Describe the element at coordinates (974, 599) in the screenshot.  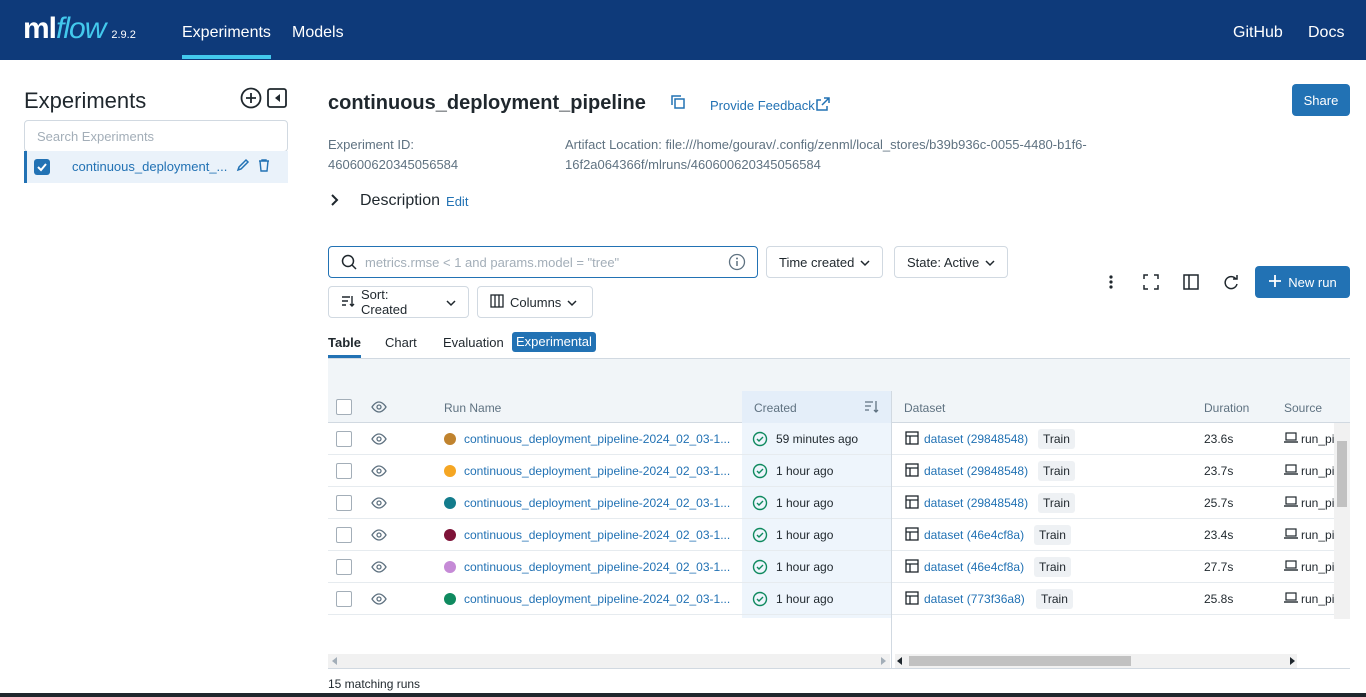
I see `dataset-link: dataset (773f36a8)` at that location.